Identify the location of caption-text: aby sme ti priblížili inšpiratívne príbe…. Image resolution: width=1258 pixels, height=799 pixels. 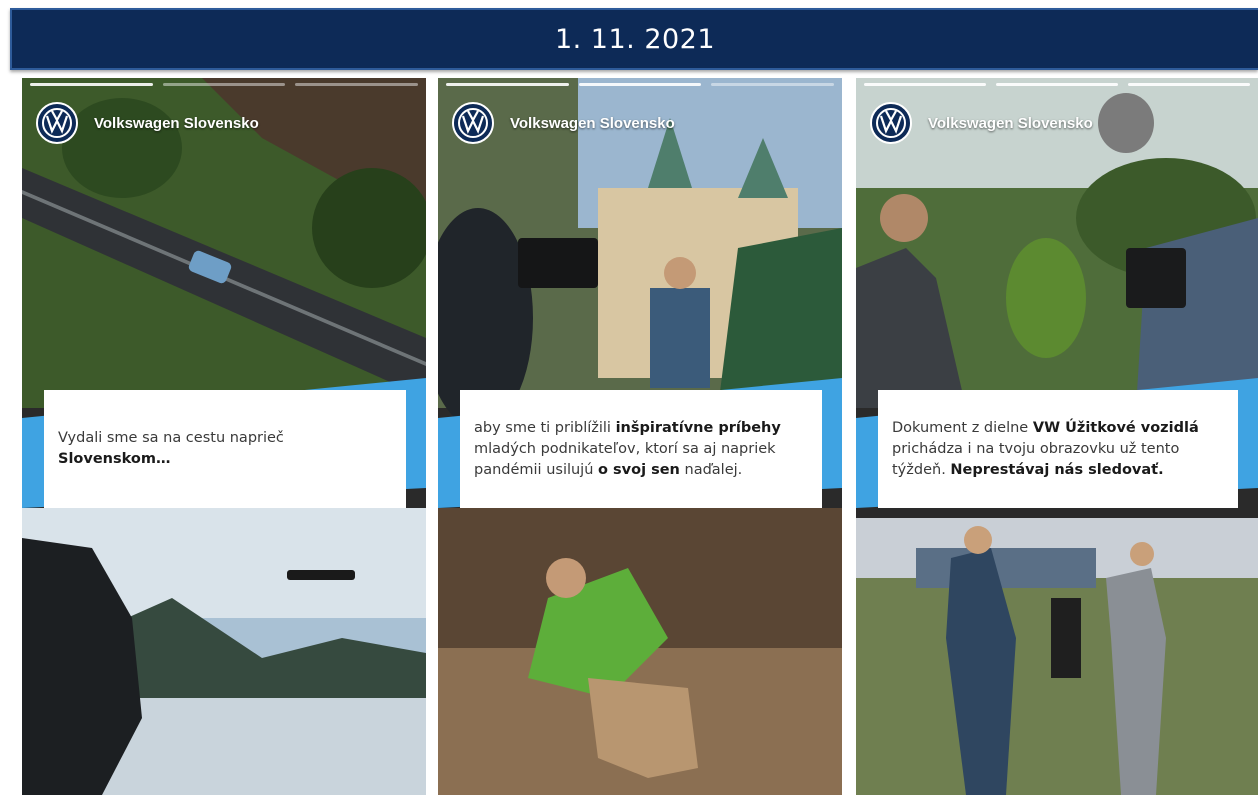
(641, 449).